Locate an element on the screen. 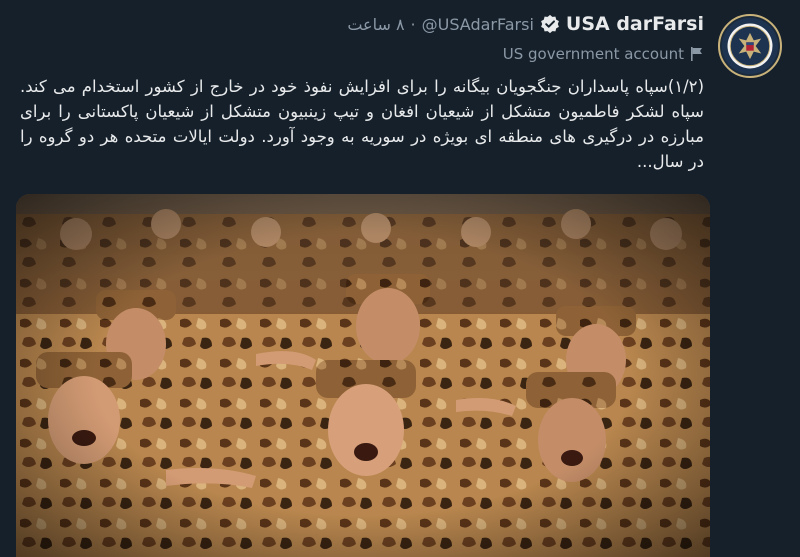 The height and width of the screenshot is (557, 800). handle: @USAdarFarsi is located at coordinates (478, 24).